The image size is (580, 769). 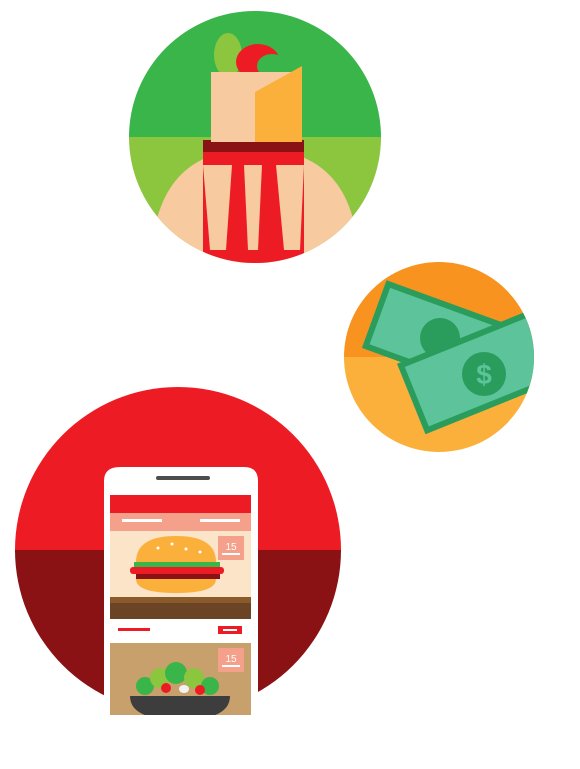 What do you see at coordinates (183, 478) in the screenshot?
I see `phone-speaker` at bounding box center [183, 478].